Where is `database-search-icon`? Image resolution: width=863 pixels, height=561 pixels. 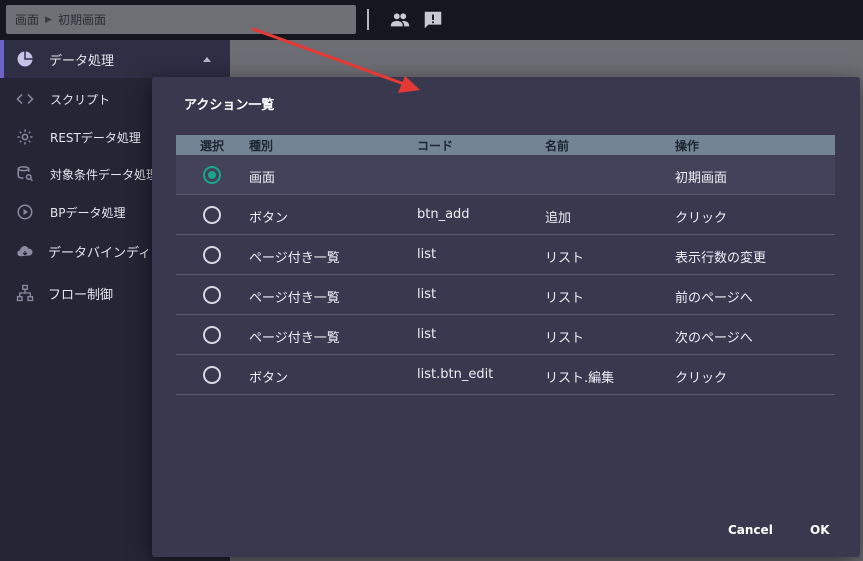
database-search-icon is located at coordinates (25, 174).